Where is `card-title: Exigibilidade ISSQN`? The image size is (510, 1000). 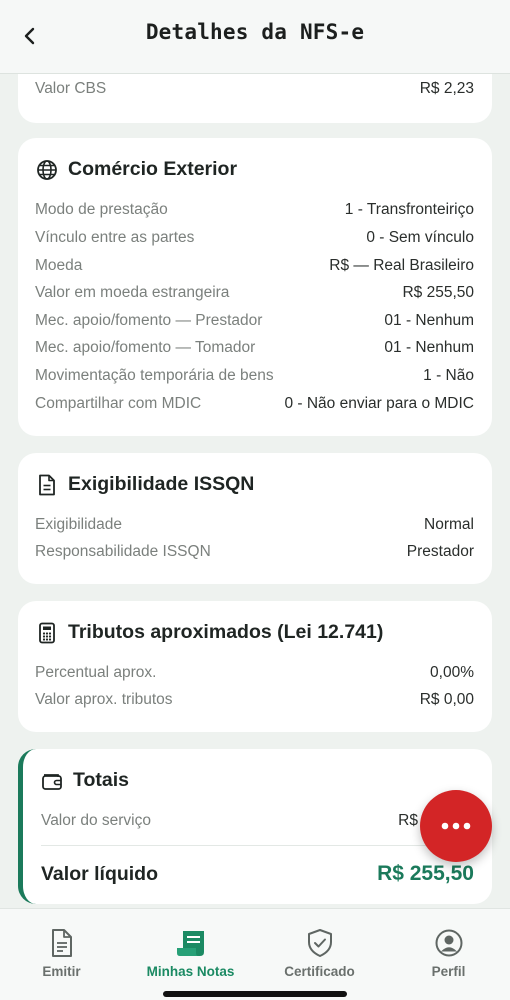 card-title: Exigibilidade ISSQN is located at coordinates (161, 484).